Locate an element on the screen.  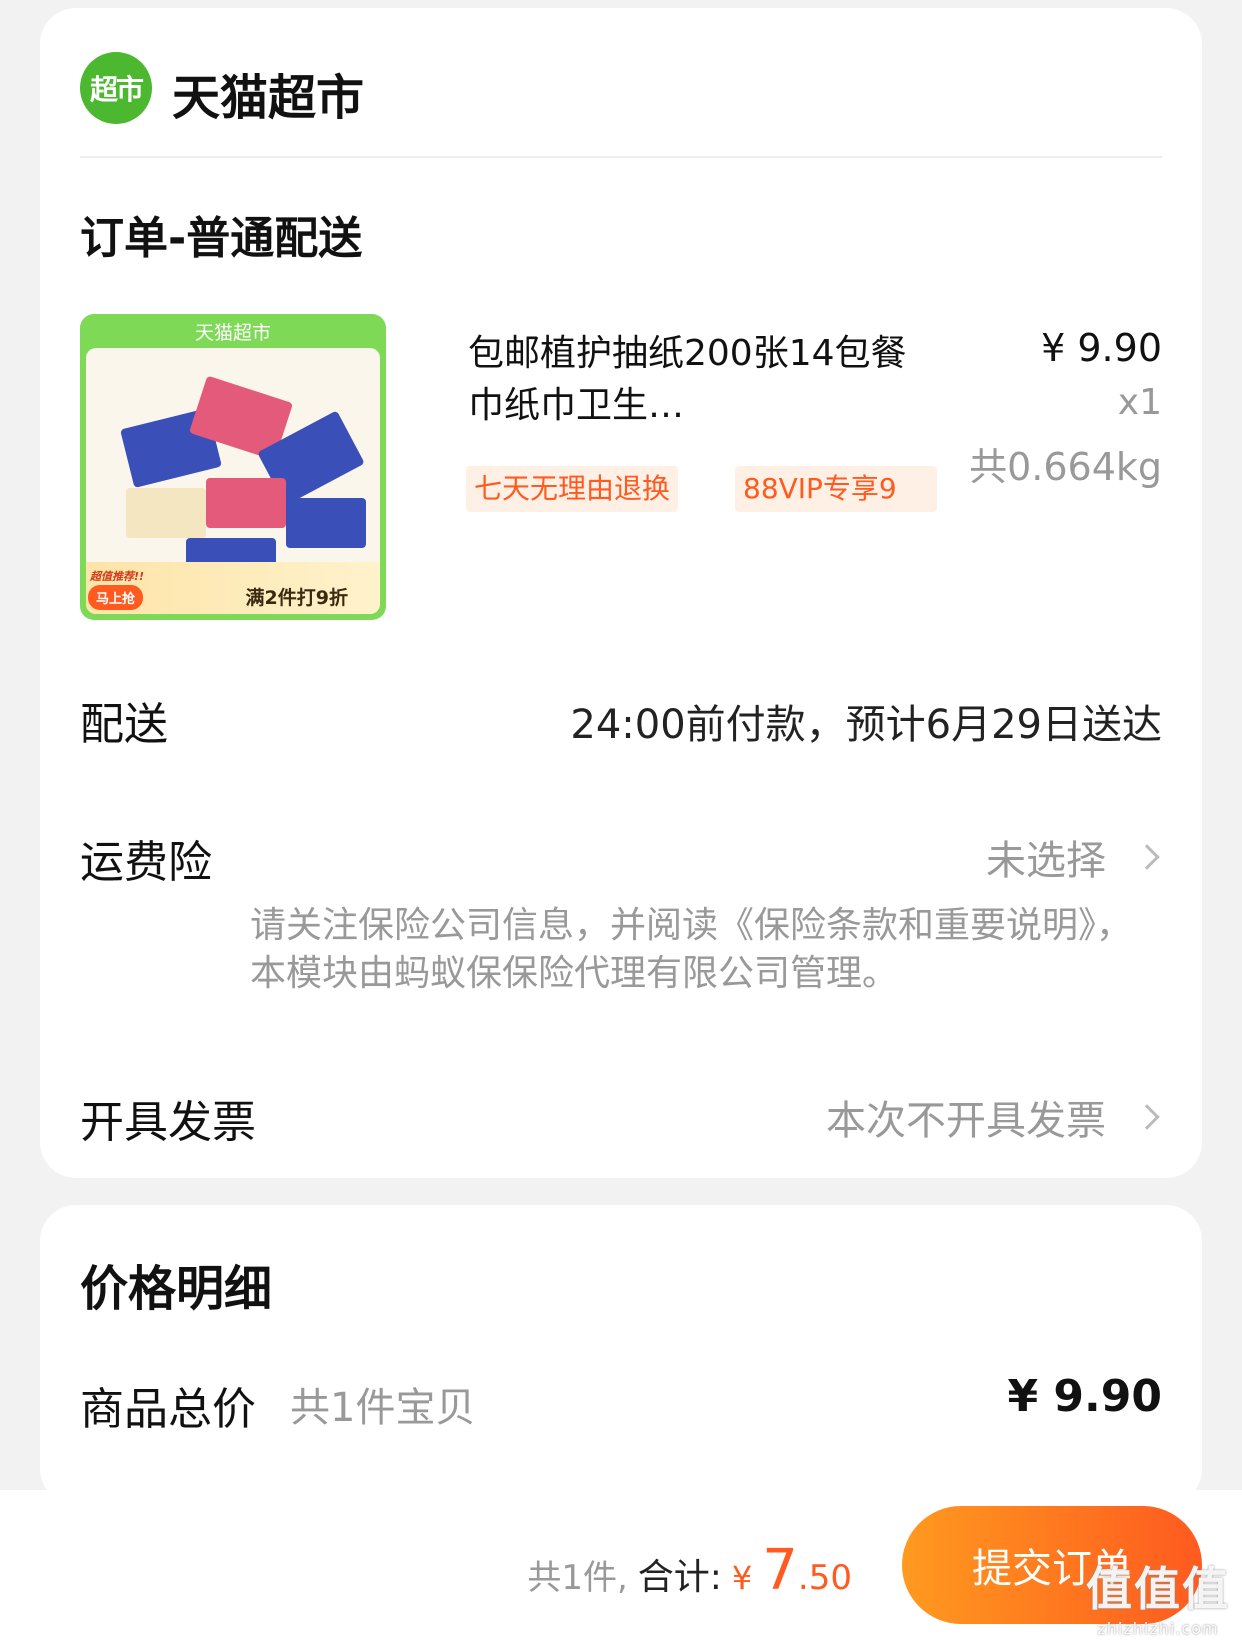
return-policy-tag: 七天无理由退换 is located at coordinates (572, 489).